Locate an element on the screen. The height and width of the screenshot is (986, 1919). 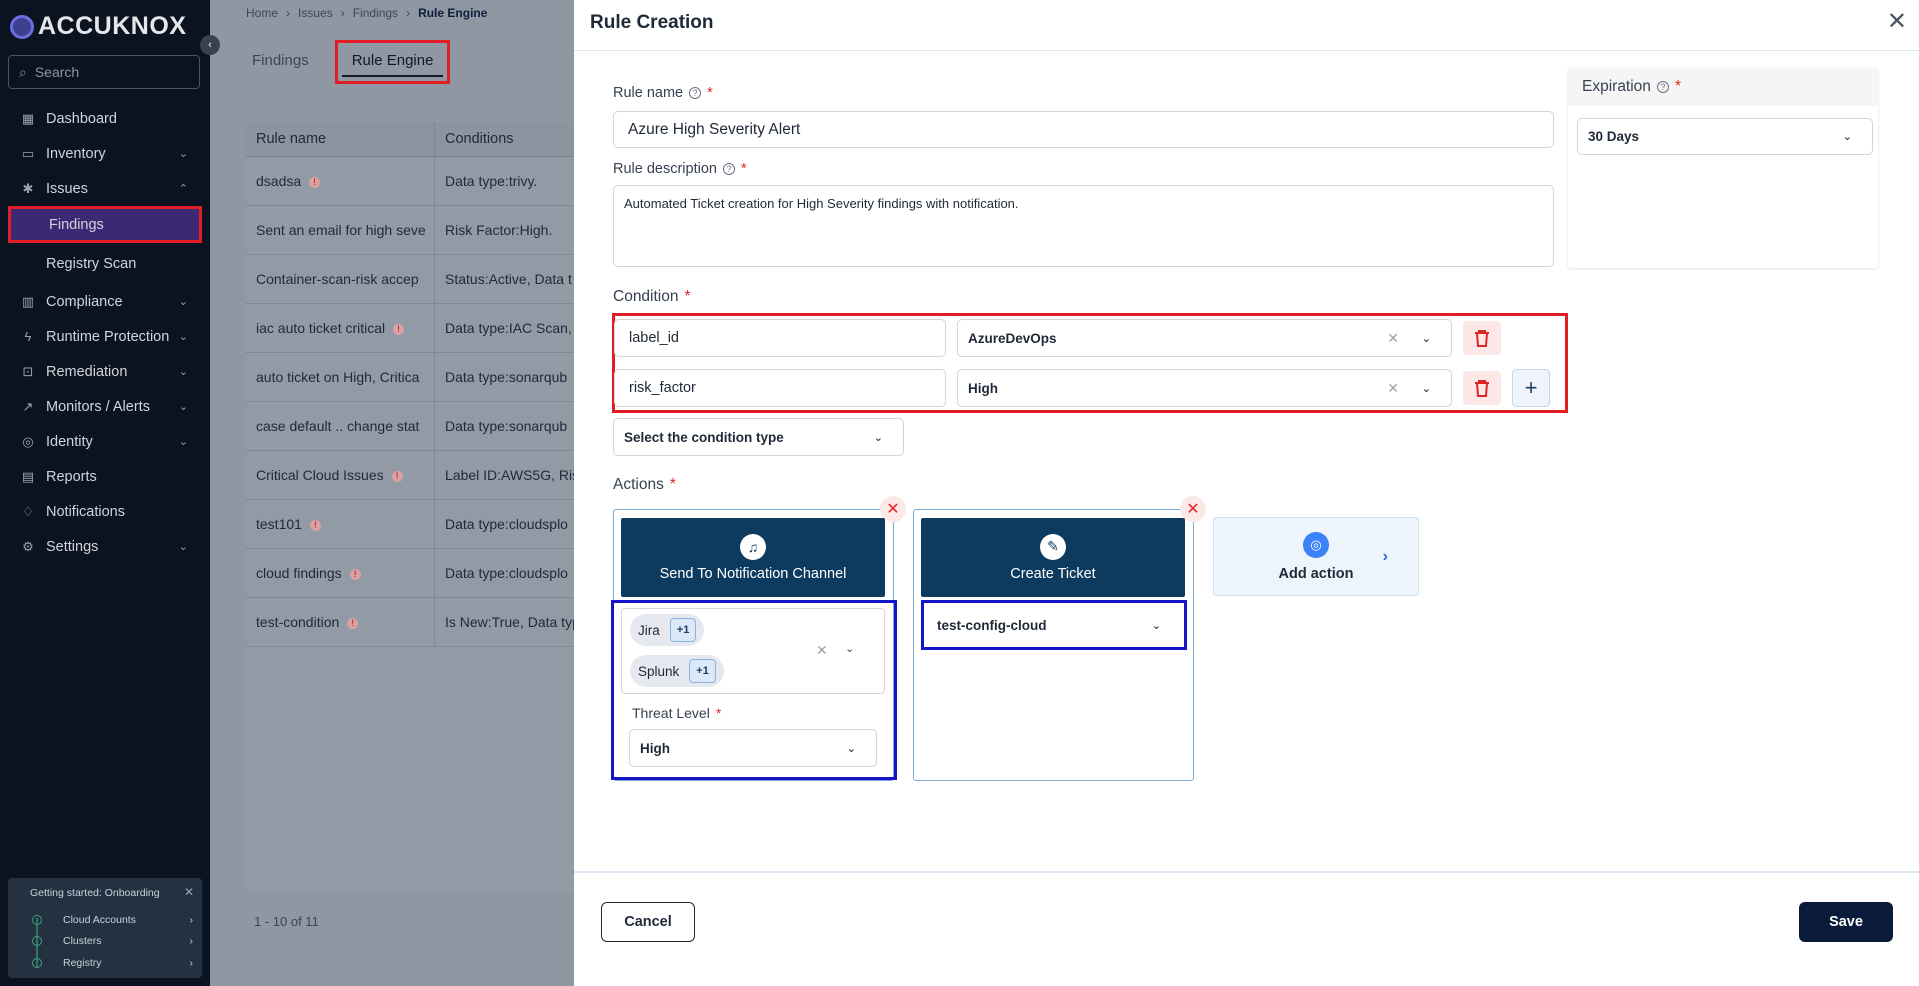
sidebar-item-findings: Findings is located at coordinates (105, 224).